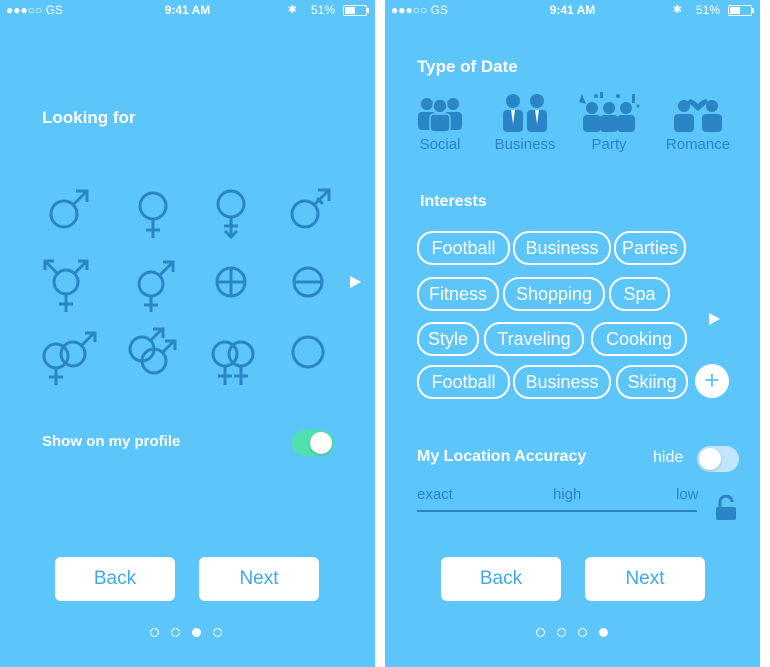  Describe the element at coordinates (308, 285) in the screenshot. I see `circle-minus-symbol-icon` at that location.